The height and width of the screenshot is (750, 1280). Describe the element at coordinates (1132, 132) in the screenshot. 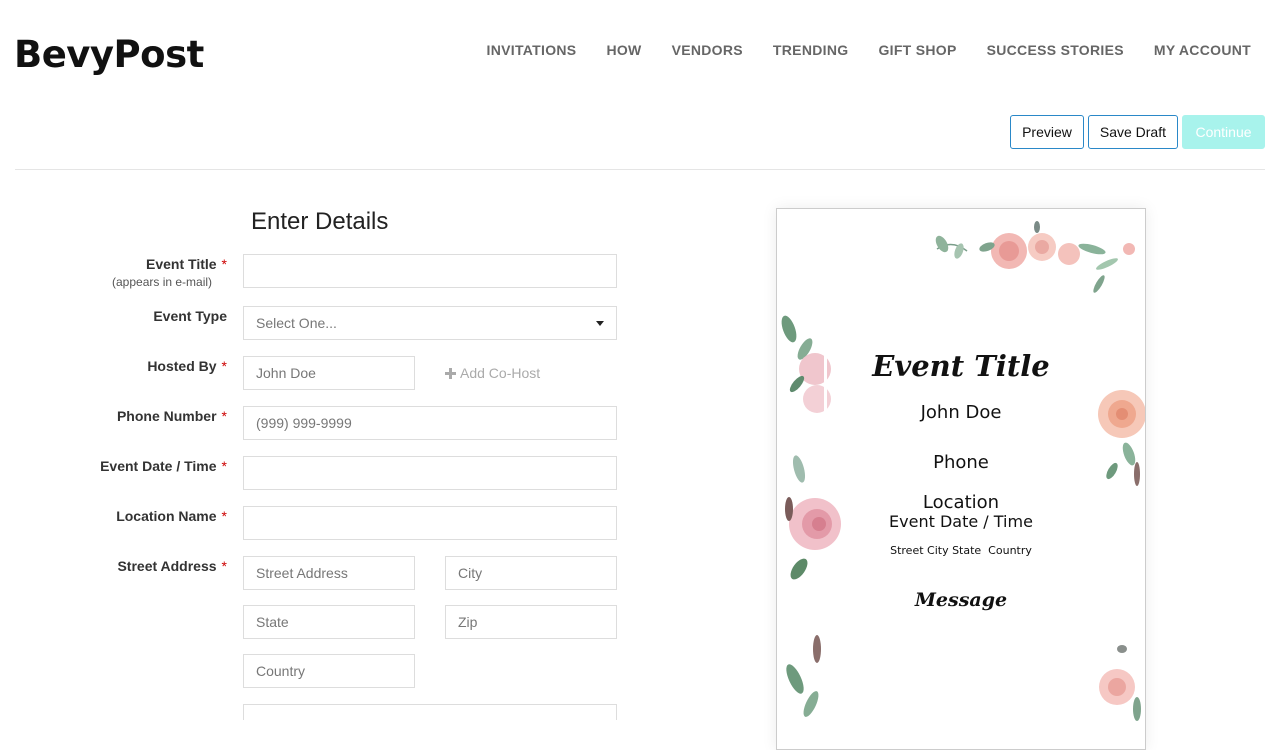

I see `save-draft-button: Save Draft` at that location.